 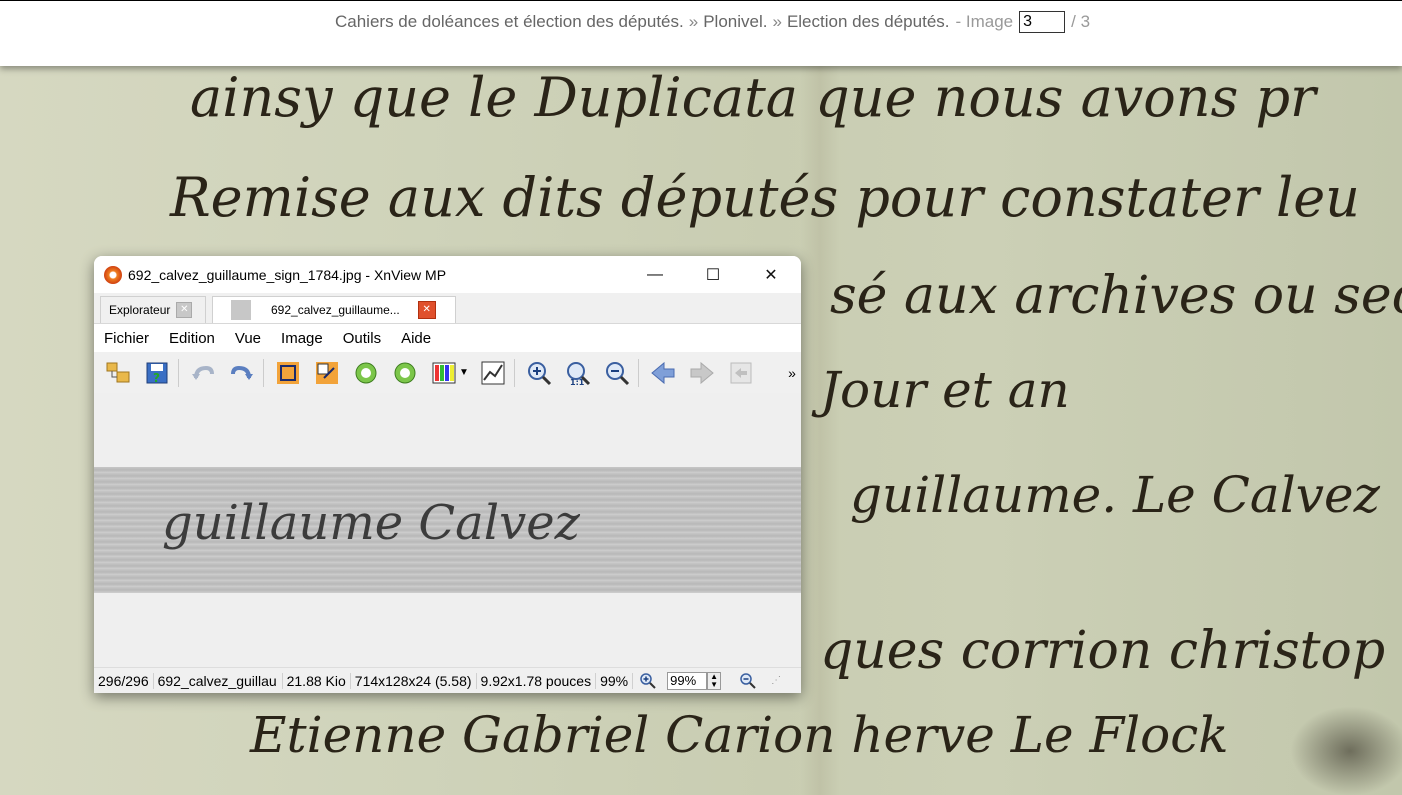 What do you see at coordinates (242, 373) in the screenshot?
I see `redo-icon` at bounding box center [242, 373].